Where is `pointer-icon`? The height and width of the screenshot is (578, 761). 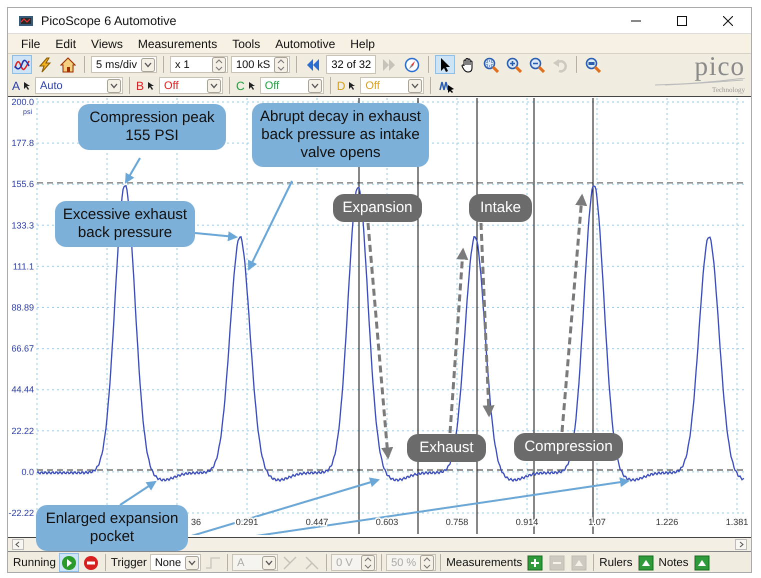 pointer-icon is located at coordinates (445, 64).